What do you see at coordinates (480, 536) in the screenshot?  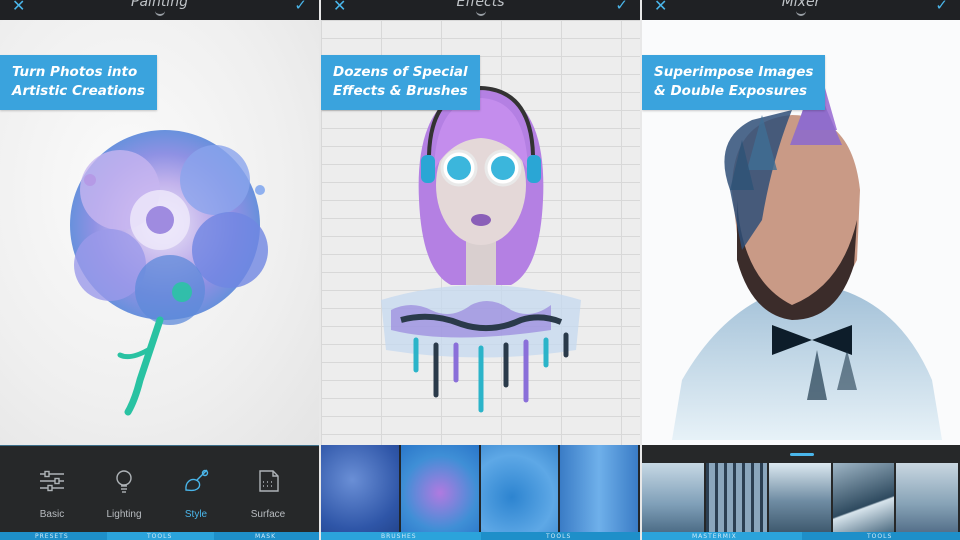 I see `bottom-tabs: BRUSHES TOOLS` at bounding box center [480, 536].